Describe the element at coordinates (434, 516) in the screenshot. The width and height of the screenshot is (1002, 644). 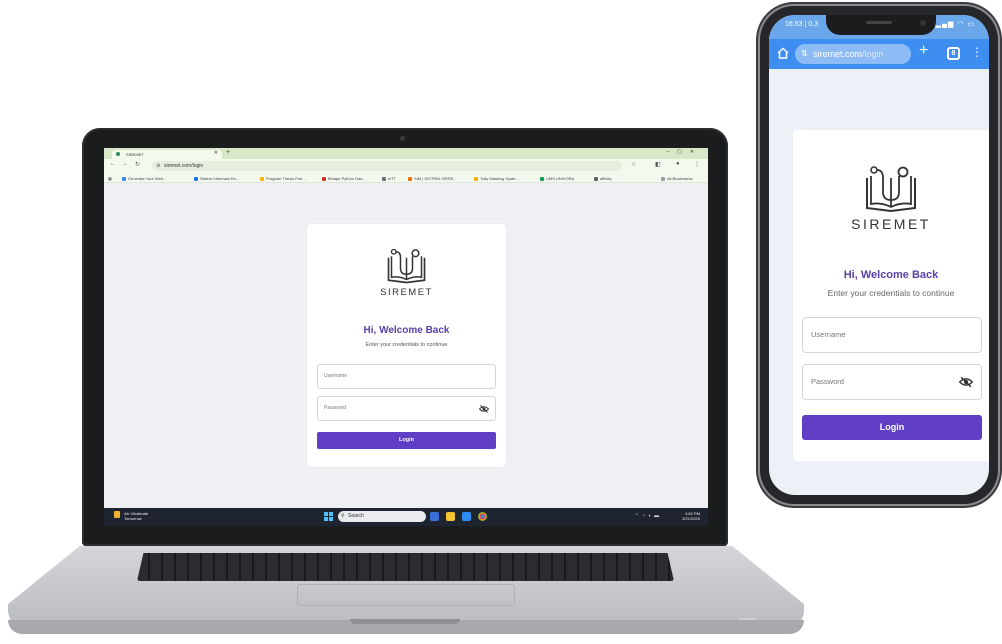
I see `file-explorer-icon` at that location.